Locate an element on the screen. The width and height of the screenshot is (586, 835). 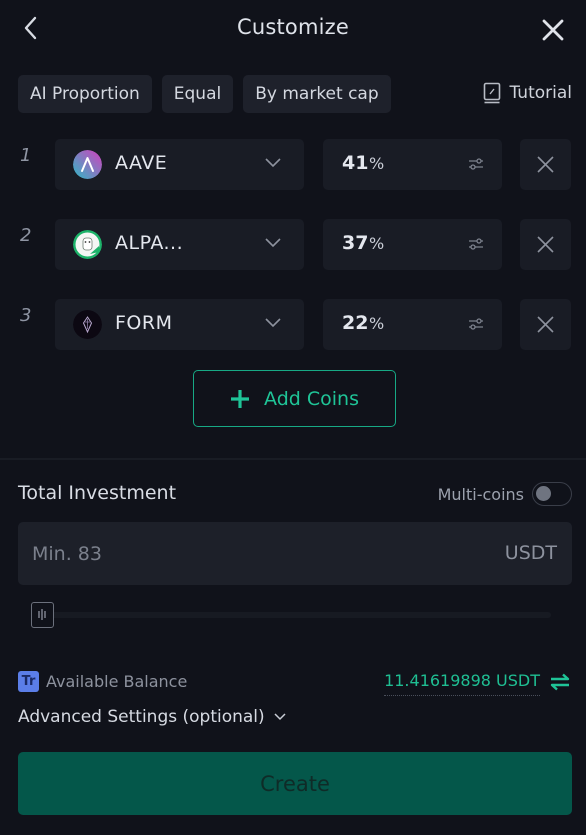
coin-row: 3 FORM 22 % is located at coordinates (293, 325).